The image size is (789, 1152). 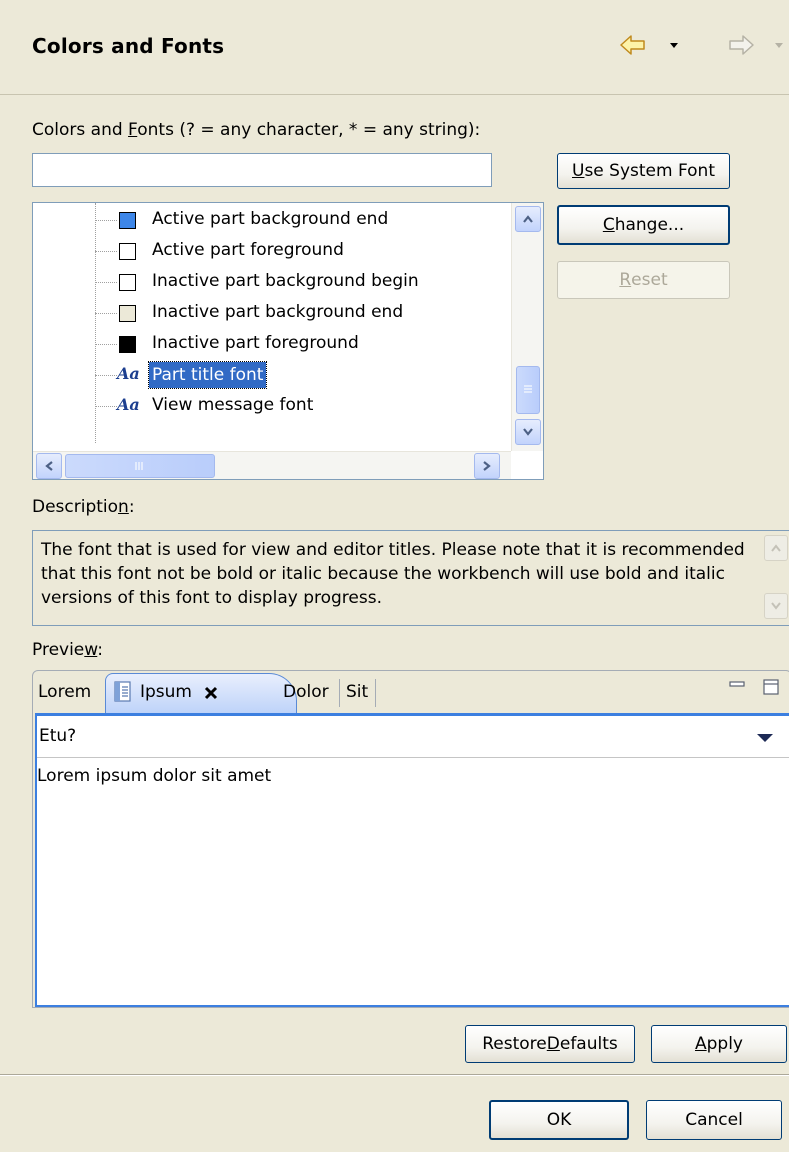 I want to click on view-toolbar: Etu?, so click(x=413, y=737).